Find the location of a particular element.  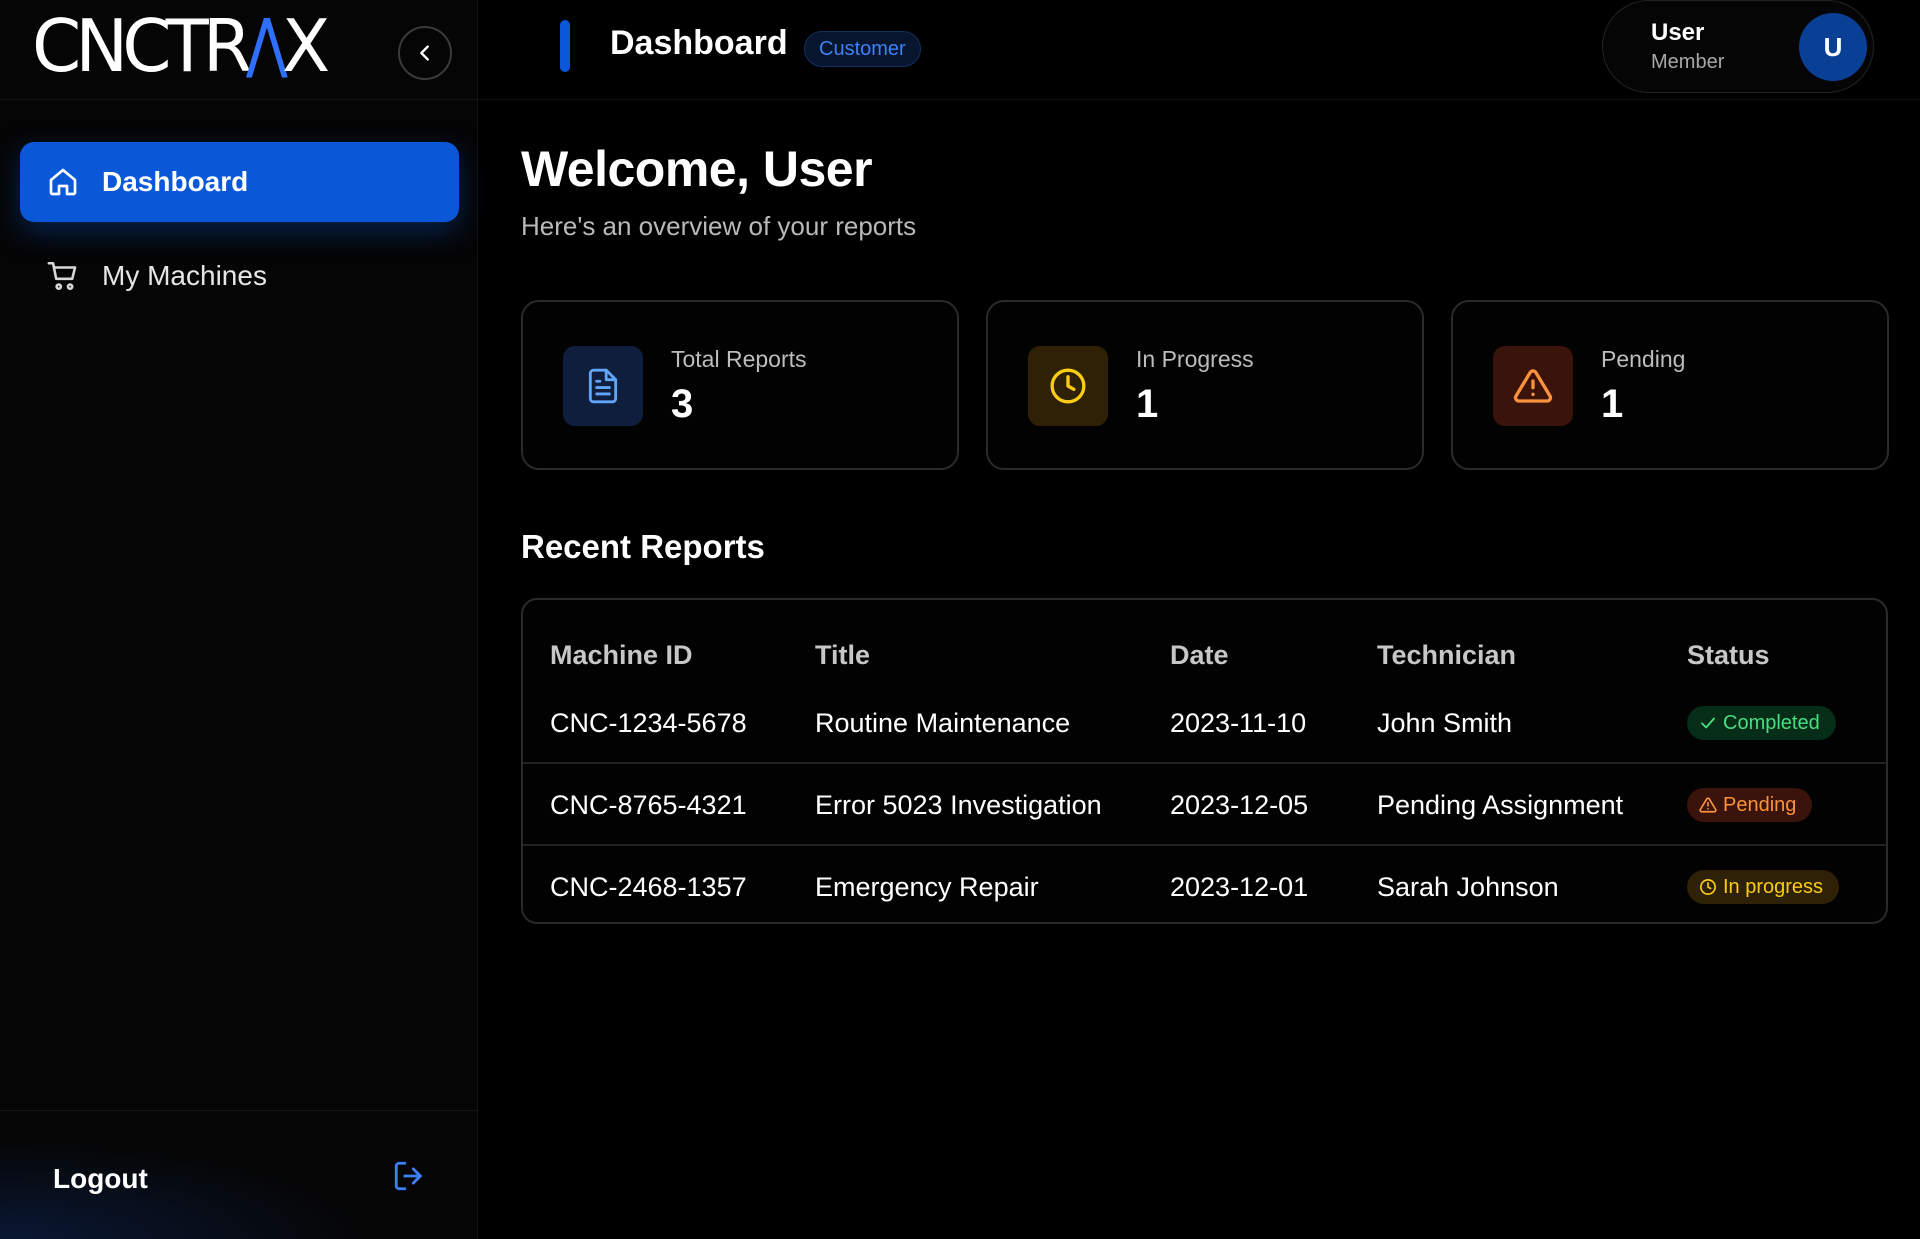

title-cell: Routine Maintenance is located at coordinates (943, 722).